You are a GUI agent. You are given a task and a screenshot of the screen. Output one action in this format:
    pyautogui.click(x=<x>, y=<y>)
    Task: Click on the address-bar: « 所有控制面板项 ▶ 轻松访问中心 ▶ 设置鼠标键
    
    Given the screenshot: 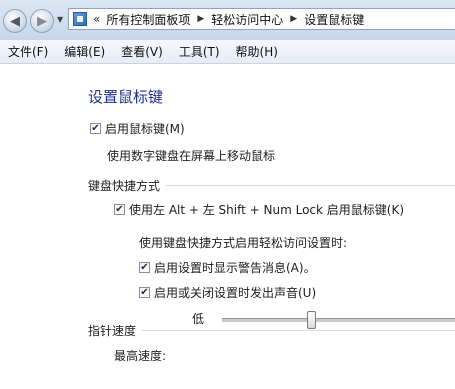 What is the action you would take?
    pyautogui.click(x=261, y=19)
    